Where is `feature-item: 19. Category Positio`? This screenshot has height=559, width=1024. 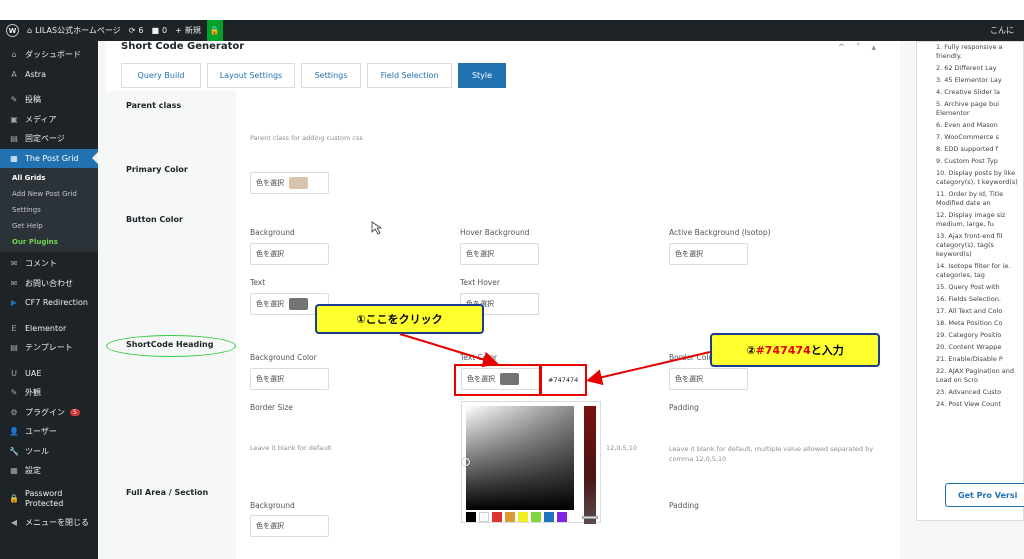 feature-item: 19. Category Positio is located at coordinates (969, 335).